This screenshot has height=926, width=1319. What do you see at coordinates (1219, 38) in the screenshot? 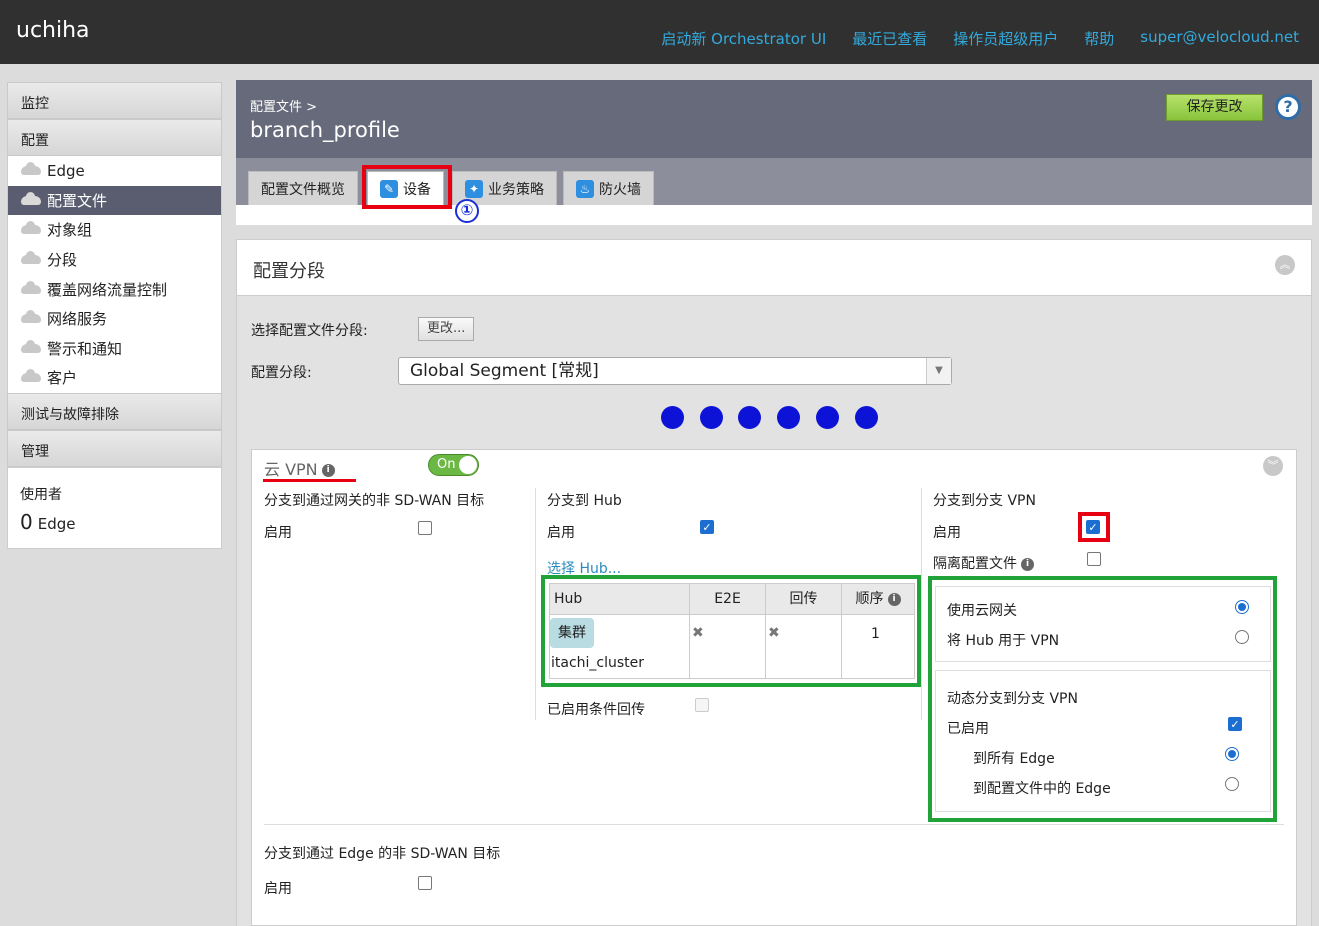
I see `topnav-user-link: super@velocloud.net` at bounding box center [1219, 38].